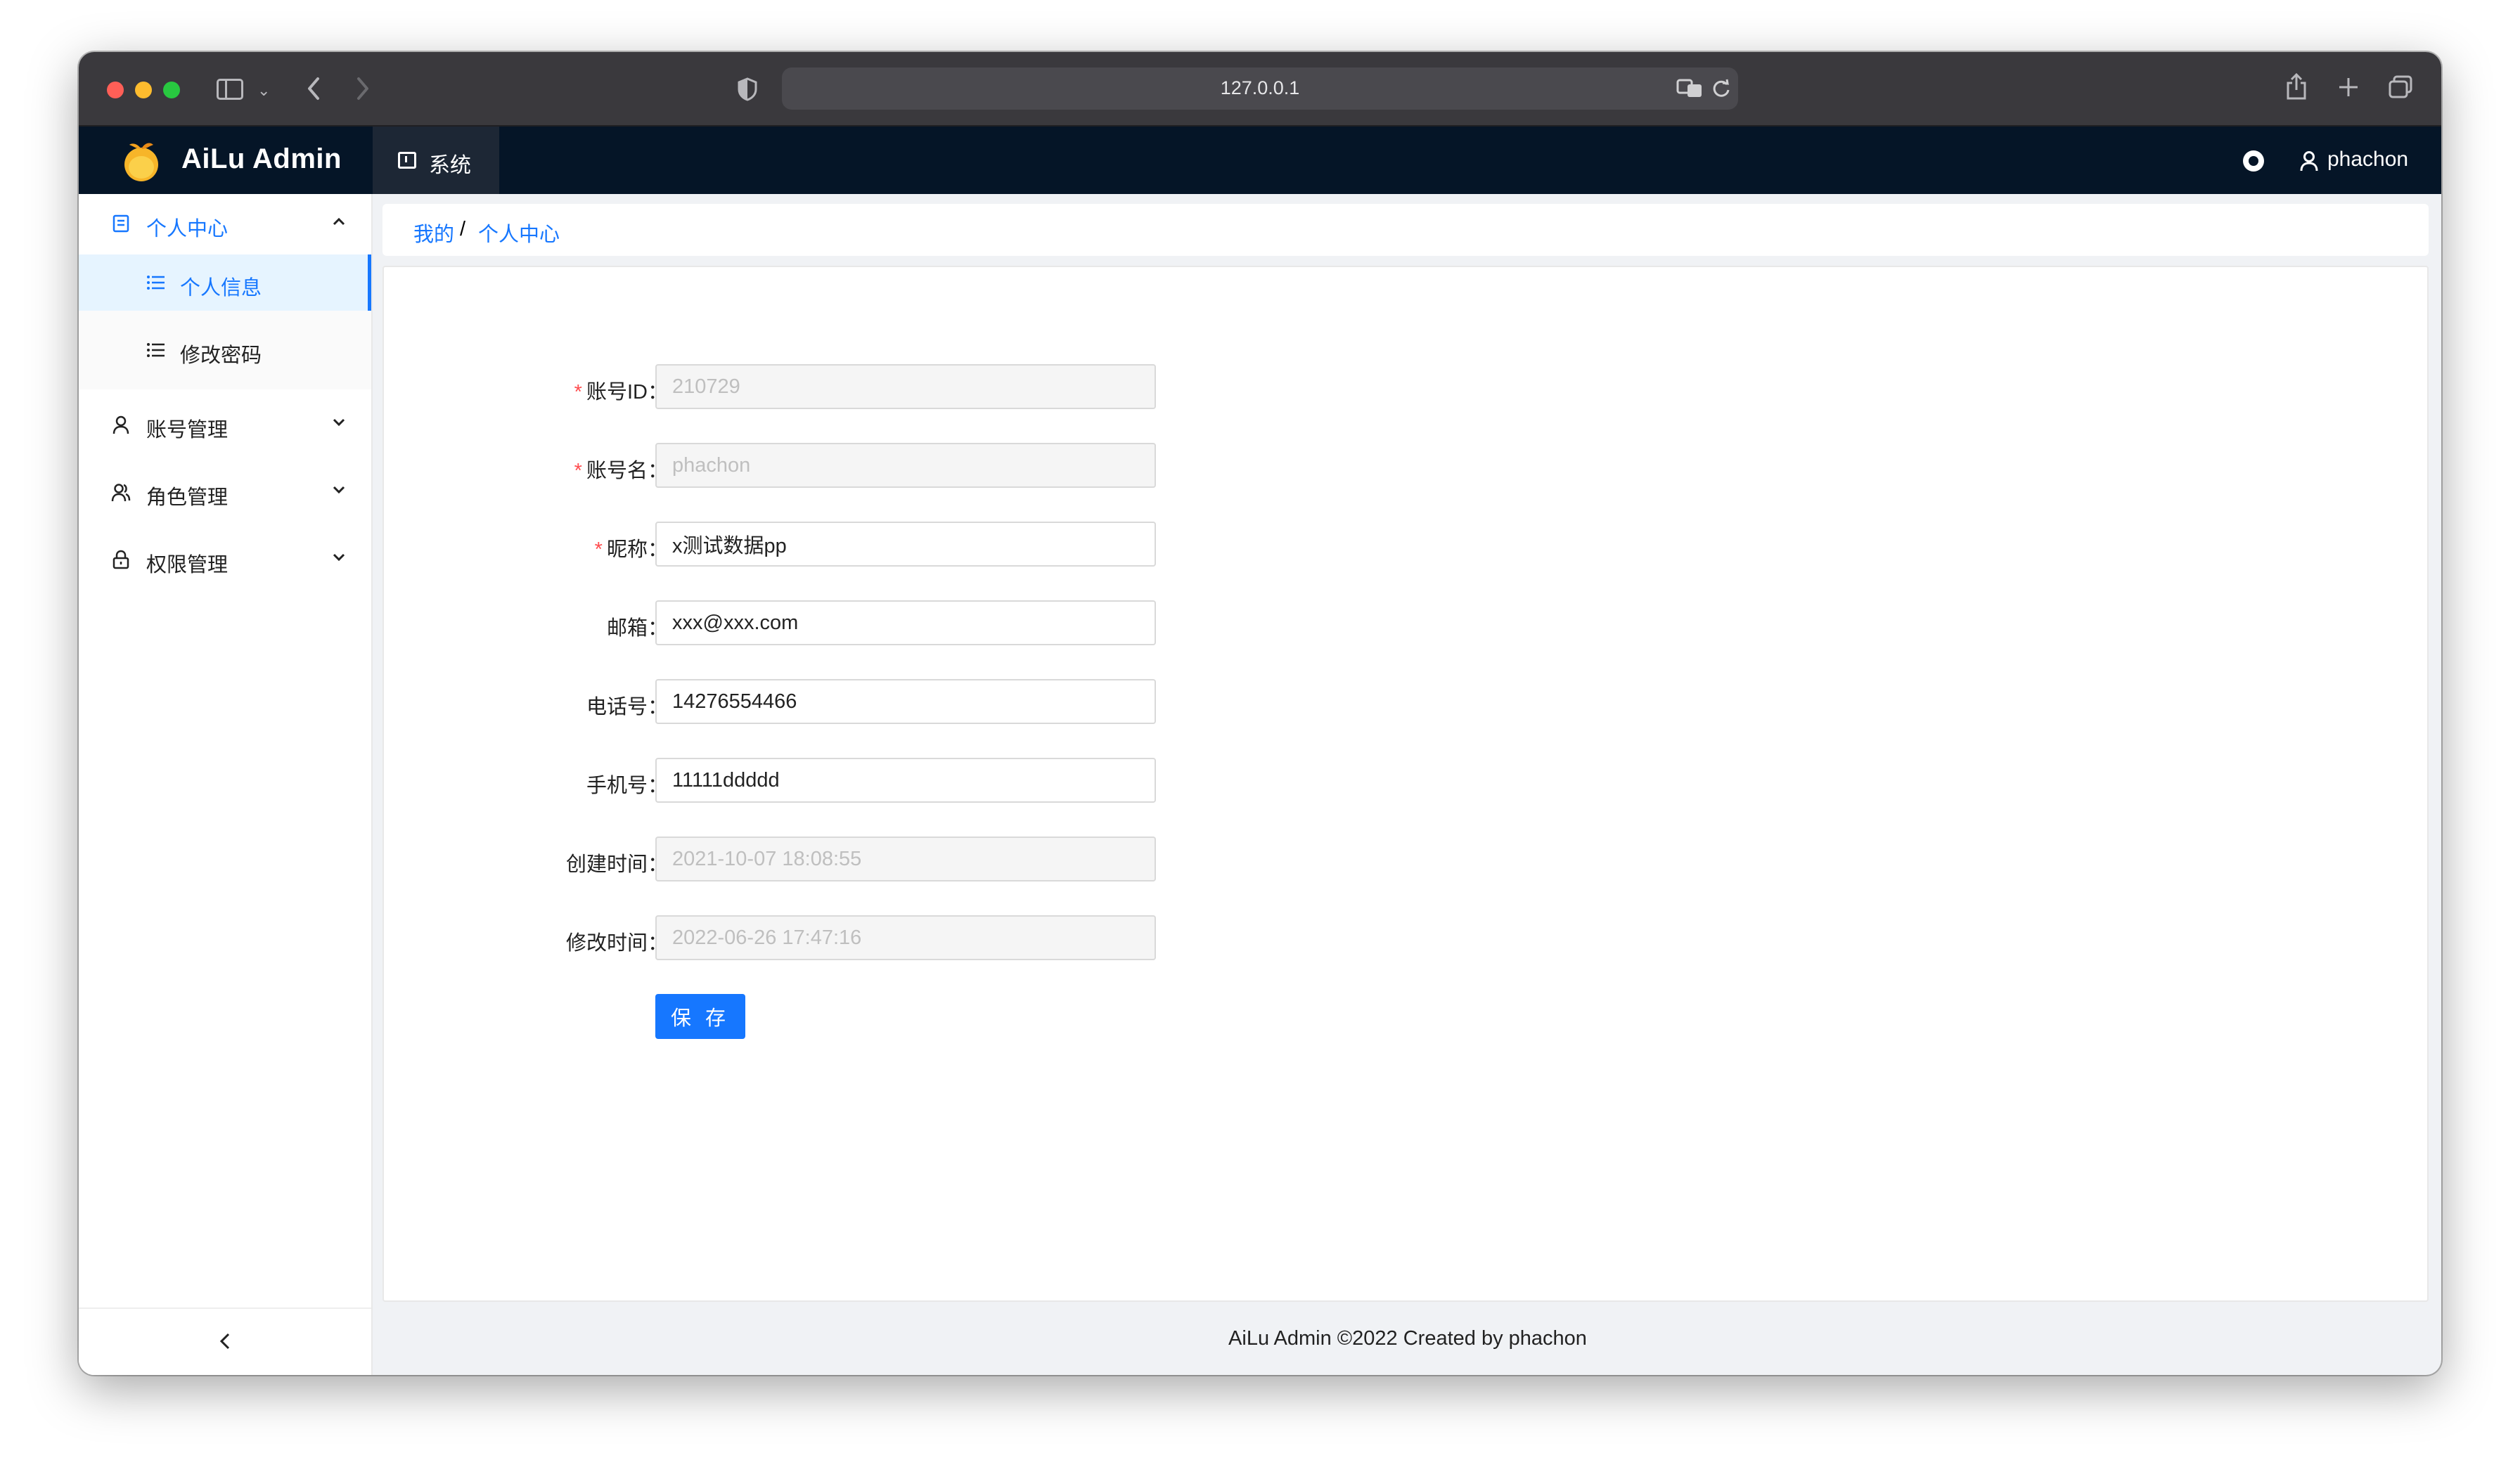  What do you see at coordinates (1690, 88) in the screenshot?
I see `translate-icon` at bounding box center [1690, 88].